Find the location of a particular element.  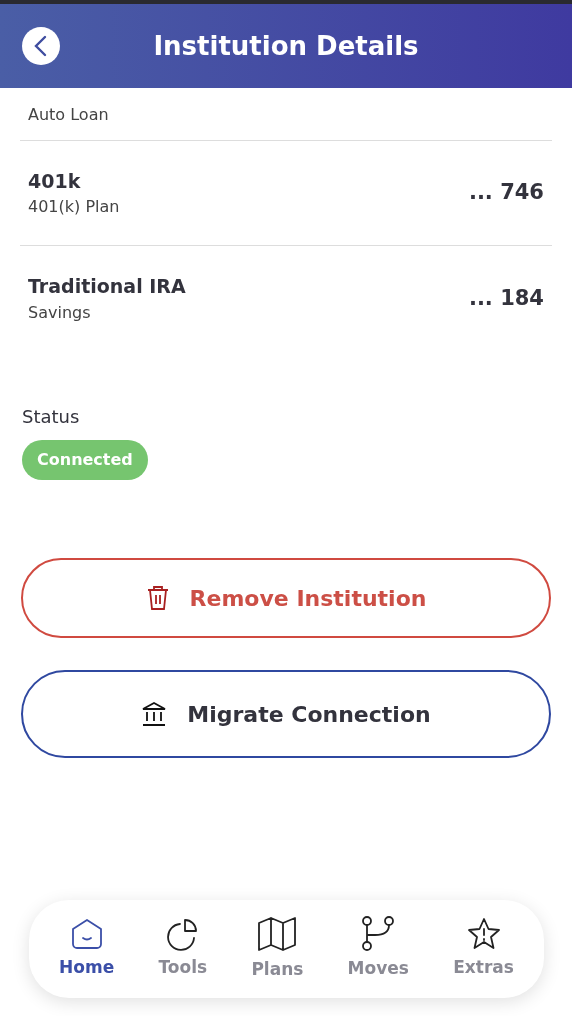

account-name: 401k is located at coordinates (55, 181).